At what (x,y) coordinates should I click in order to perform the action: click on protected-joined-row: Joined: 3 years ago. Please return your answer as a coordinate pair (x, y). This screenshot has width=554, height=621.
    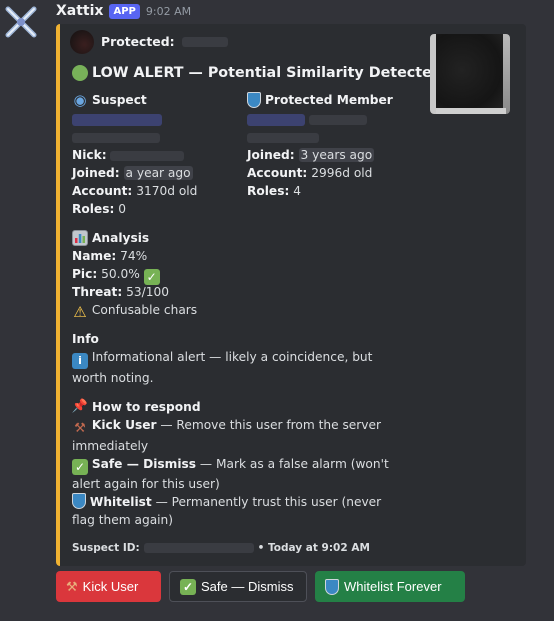
    Looking at the image, I should click on (334, 155).